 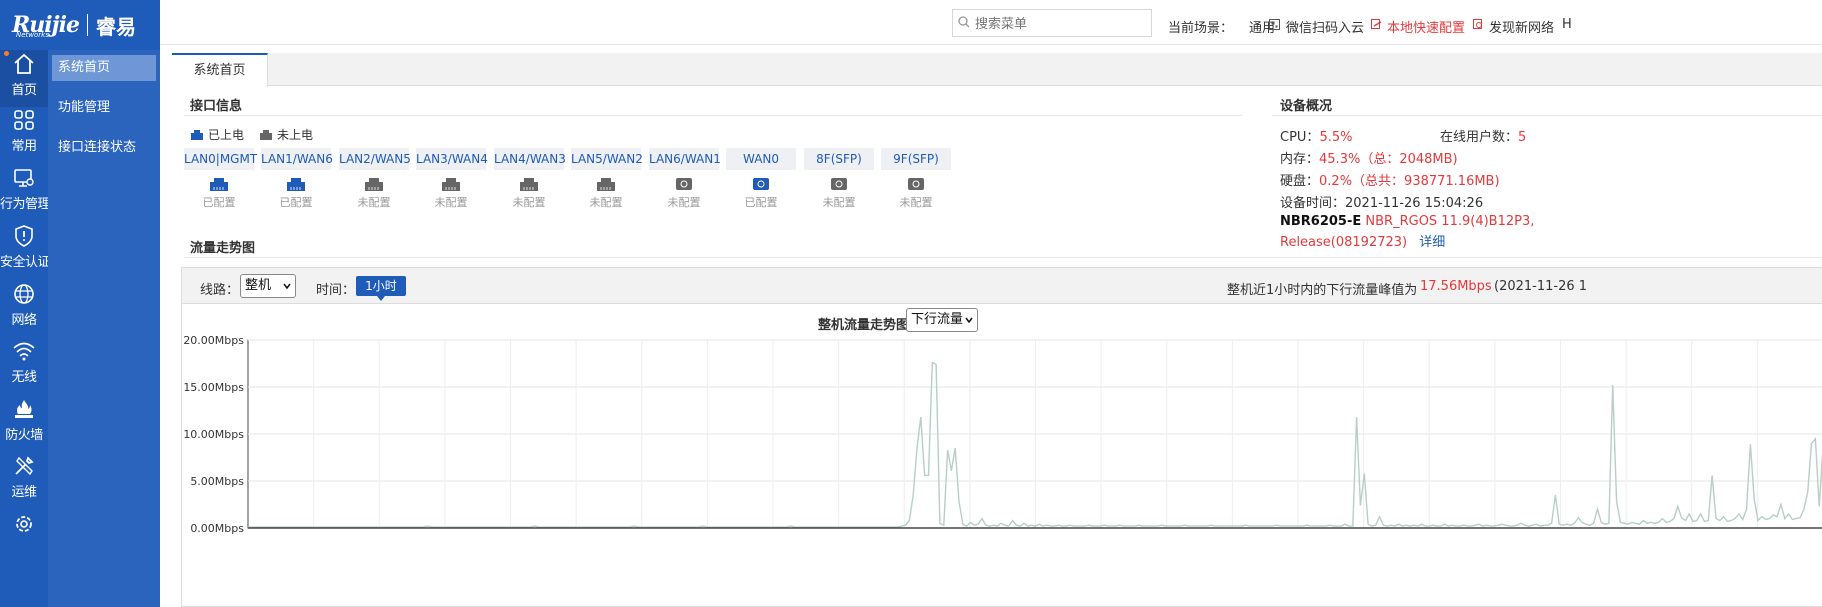 I want to click on port-name: LAN0|MGMT, so click(x=220, y=159).